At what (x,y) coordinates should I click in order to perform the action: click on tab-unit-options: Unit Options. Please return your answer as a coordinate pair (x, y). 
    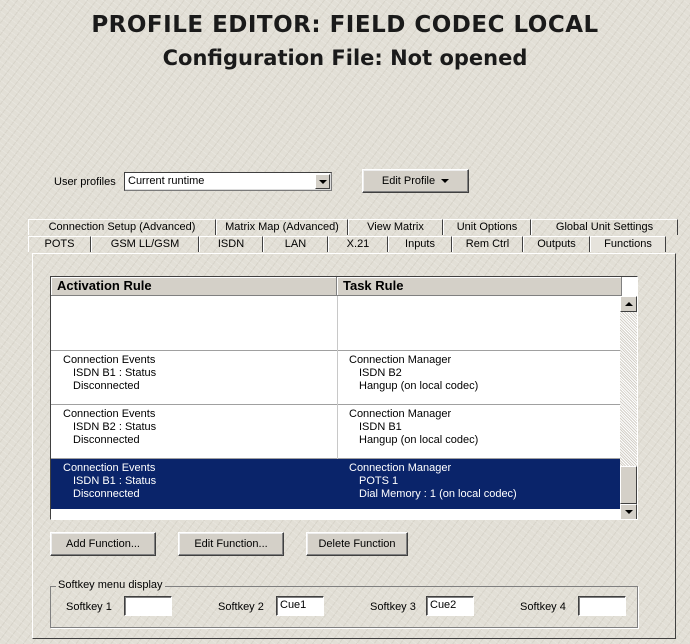
    Looking at the image, I should click on (487, 227).